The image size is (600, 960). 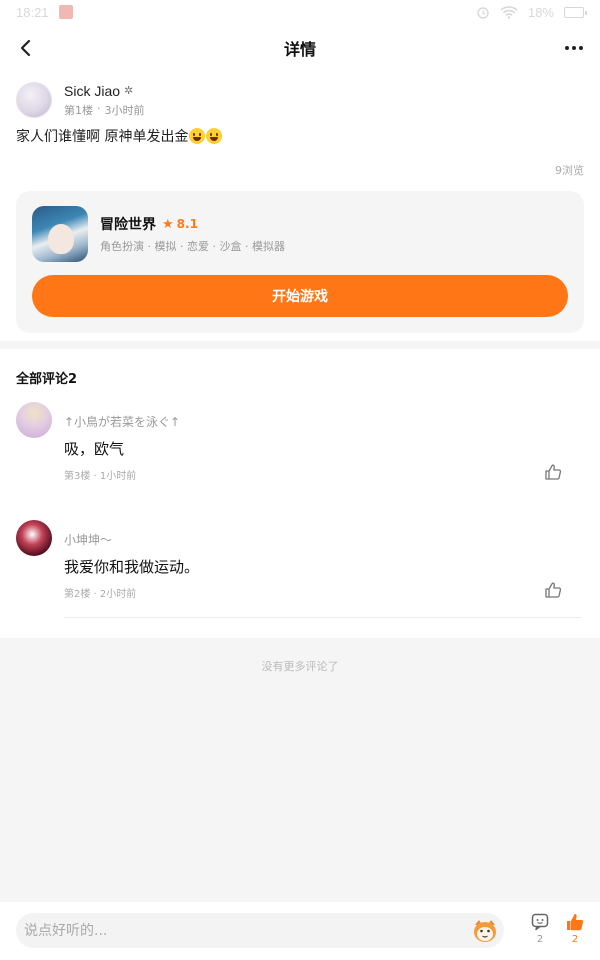 I want to click on status-time: 18:21, so click(x=32, y=12).